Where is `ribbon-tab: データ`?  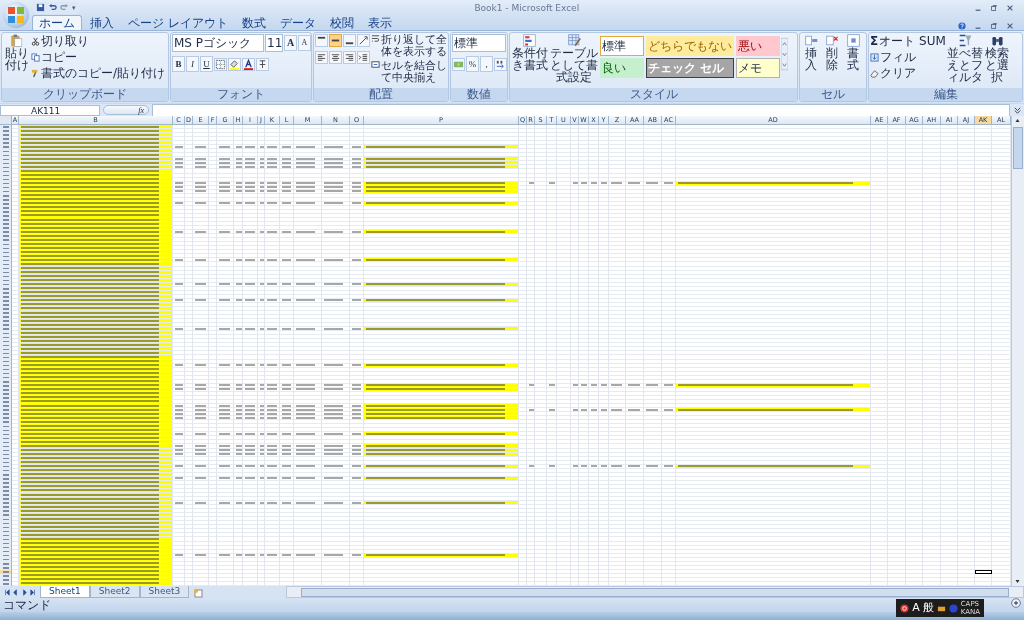
ribbon-tab: データ is located at coordinates (297, 23).